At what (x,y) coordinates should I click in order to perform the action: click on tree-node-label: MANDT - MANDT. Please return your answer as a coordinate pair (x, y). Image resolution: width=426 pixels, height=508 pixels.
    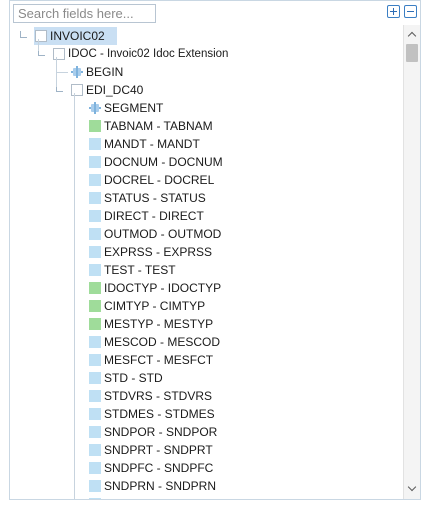
    Looking at the image, I should click on (152, 144).